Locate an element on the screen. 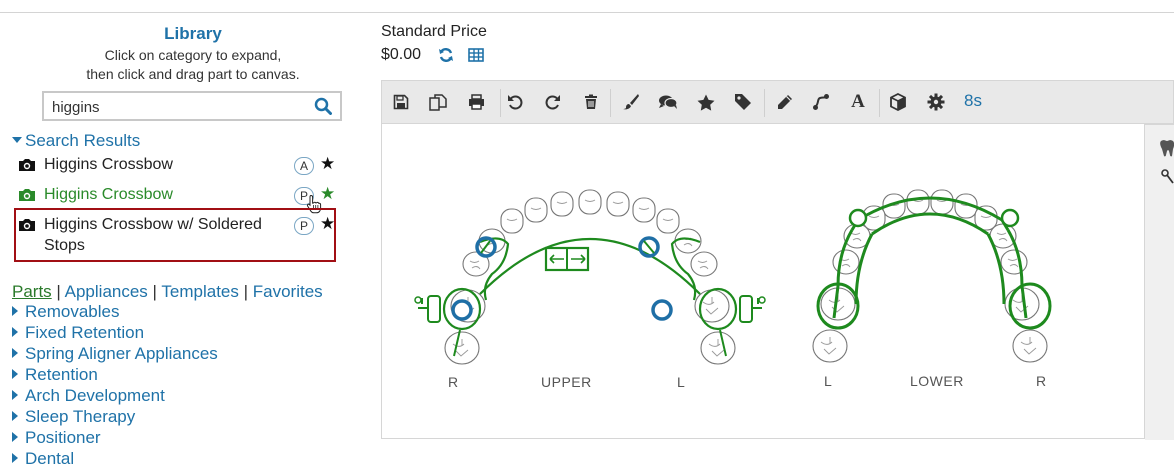  lower-arch-left-label: L is located at coordinates (828, 381).